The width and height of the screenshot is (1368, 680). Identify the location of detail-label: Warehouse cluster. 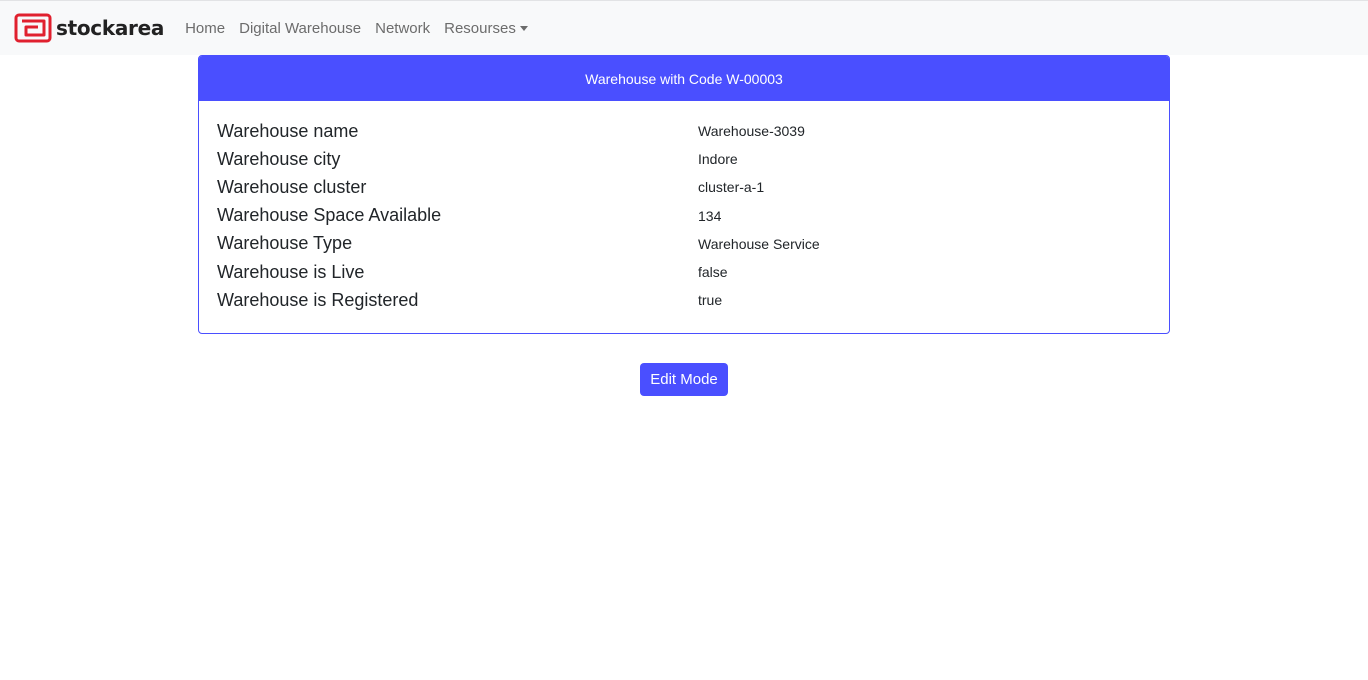
(292, 186).